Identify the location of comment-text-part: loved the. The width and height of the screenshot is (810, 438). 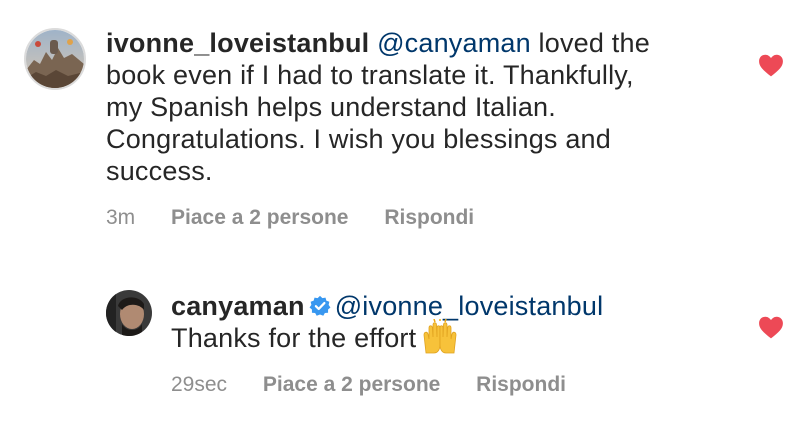
(590, 43).